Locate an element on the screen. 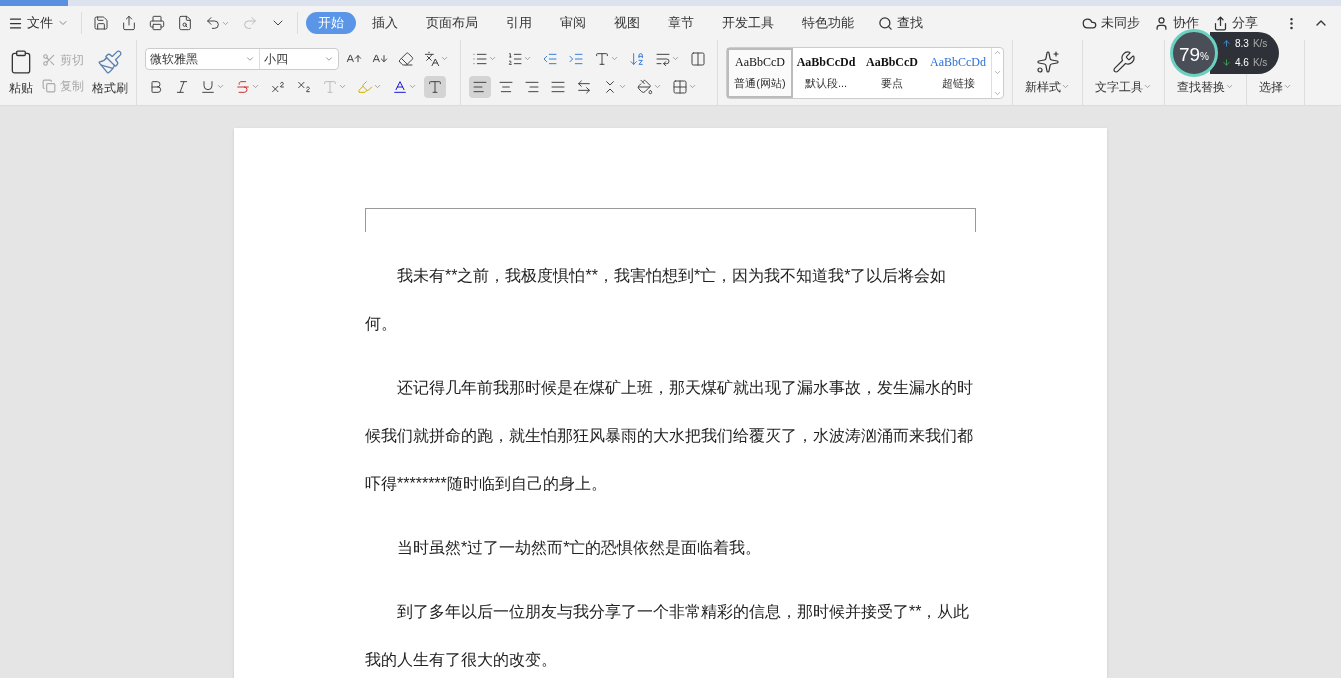  sort-icon is located at coordinates (637, 58).